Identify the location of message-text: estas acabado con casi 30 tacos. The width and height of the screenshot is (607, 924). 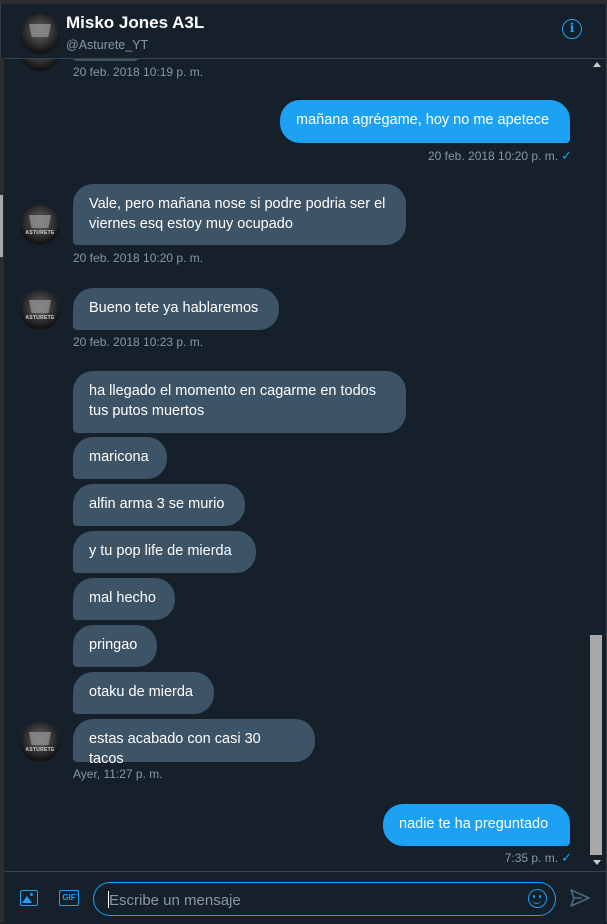
(175, 749).